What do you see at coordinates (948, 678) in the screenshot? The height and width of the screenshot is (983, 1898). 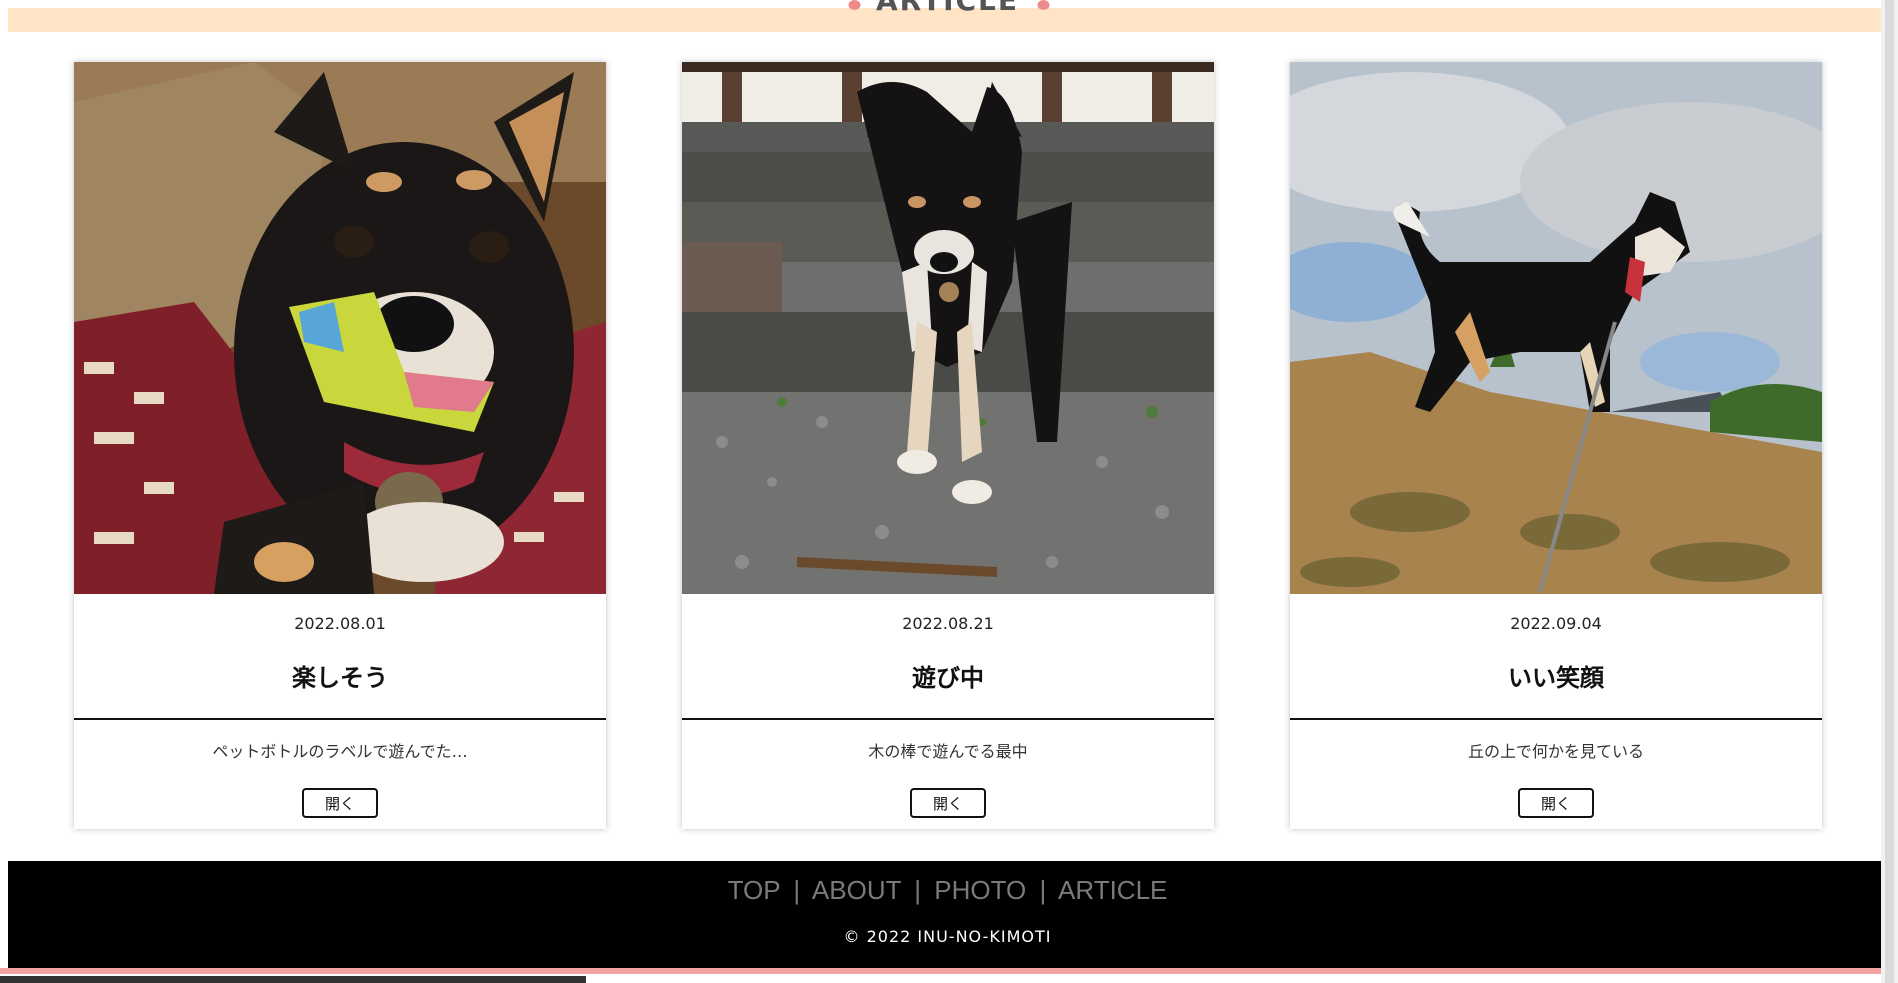 I see `article-title: 遊び中` at bounding box center [948, 678].